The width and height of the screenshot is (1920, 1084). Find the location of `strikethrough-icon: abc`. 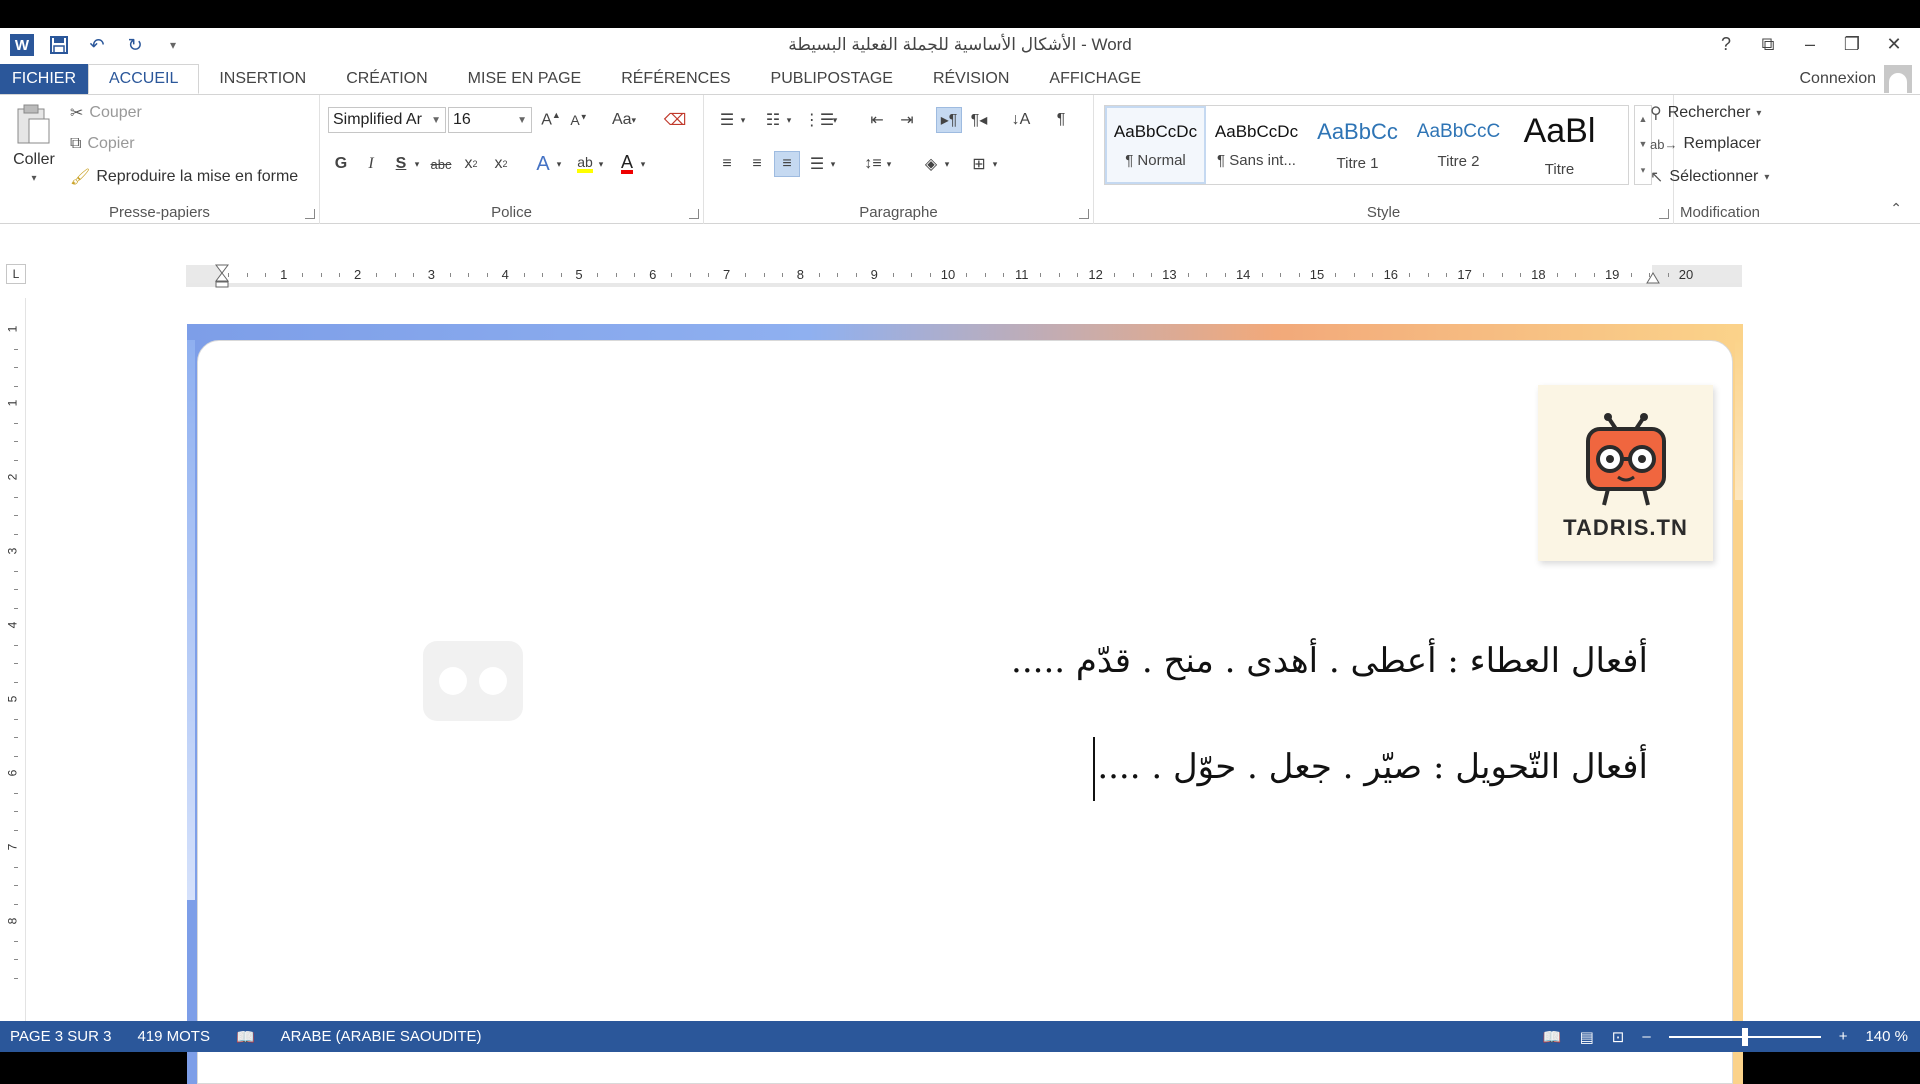

strikethrough-icon: abc is located at coordinates (441, 164).